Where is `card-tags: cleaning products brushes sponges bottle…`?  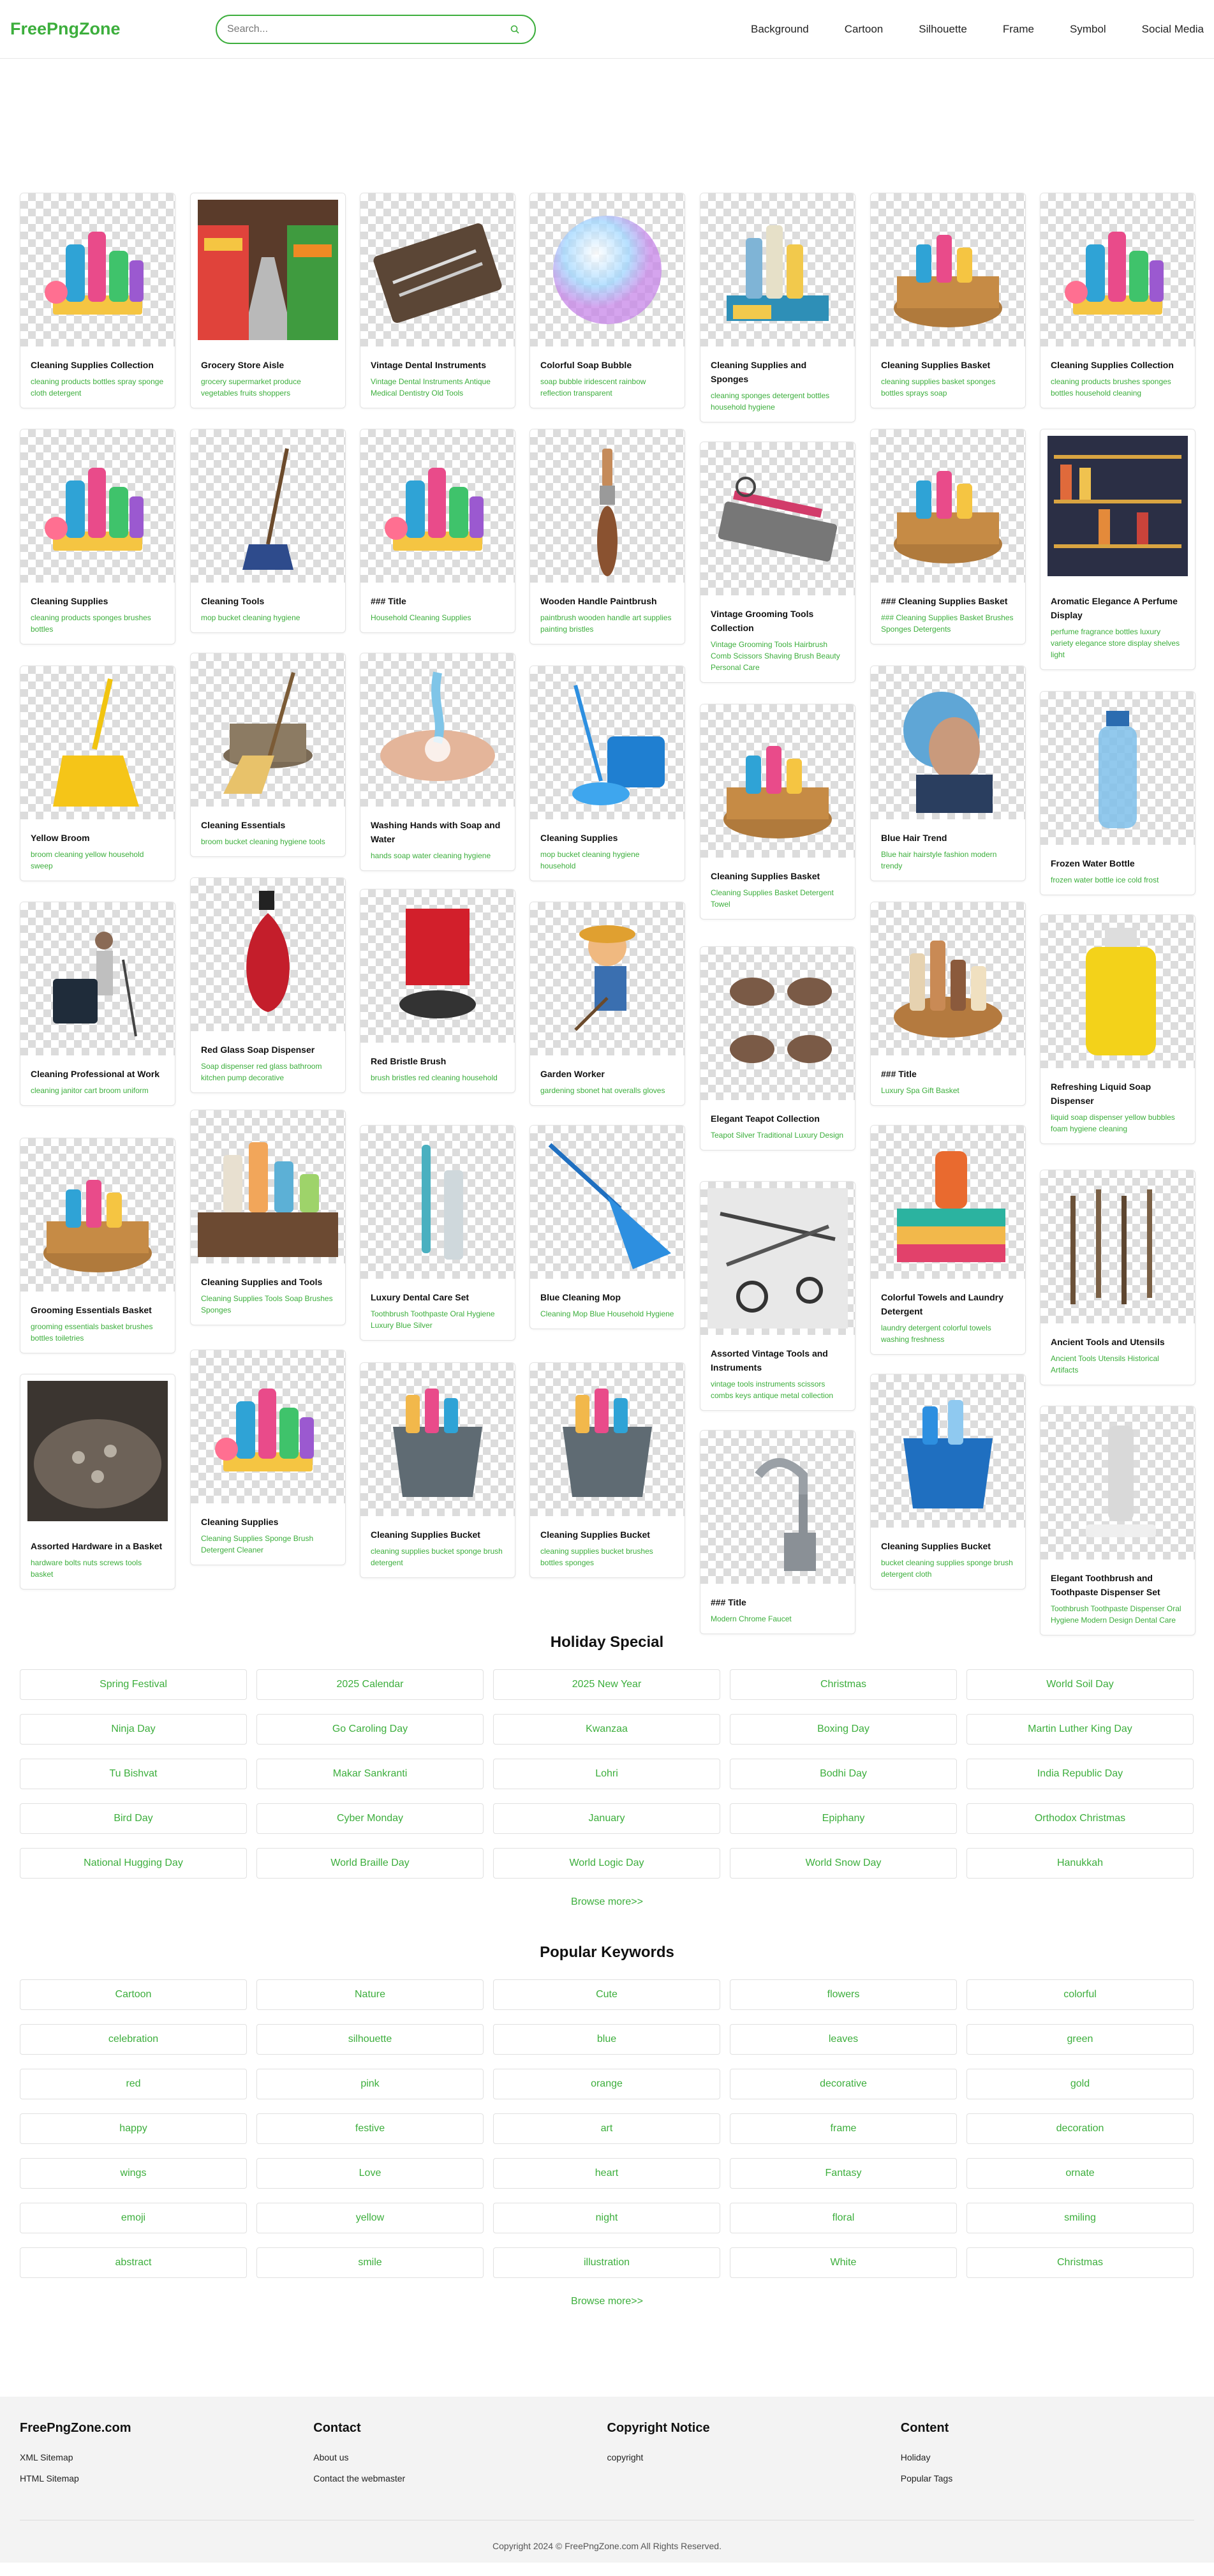 card-tags: cleaning products brushes sponges bottle… is located at coordinates (1117, 390).